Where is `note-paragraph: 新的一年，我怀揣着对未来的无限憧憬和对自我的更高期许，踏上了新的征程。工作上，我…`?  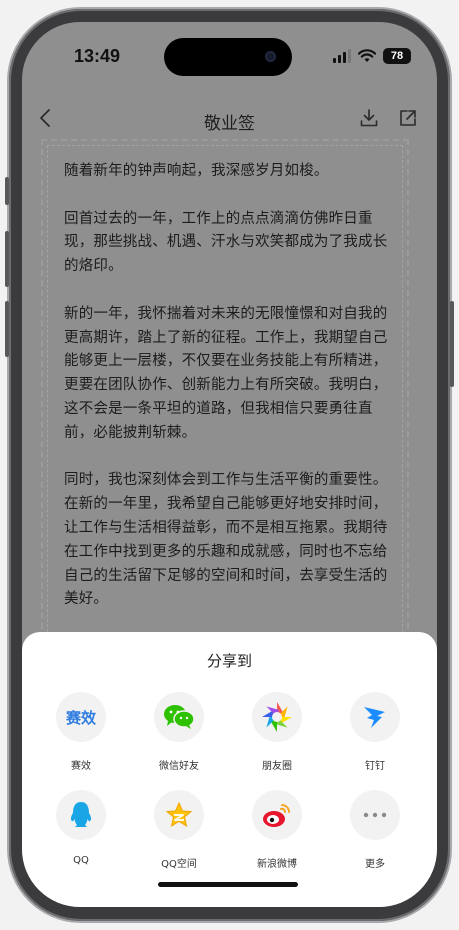
note-paragraph: 新的一年，我怀揣着对未来的无限憧憬和对自我的更高期许，踏上了新的征程。工作上，我… is located at coordinates (226, 373).